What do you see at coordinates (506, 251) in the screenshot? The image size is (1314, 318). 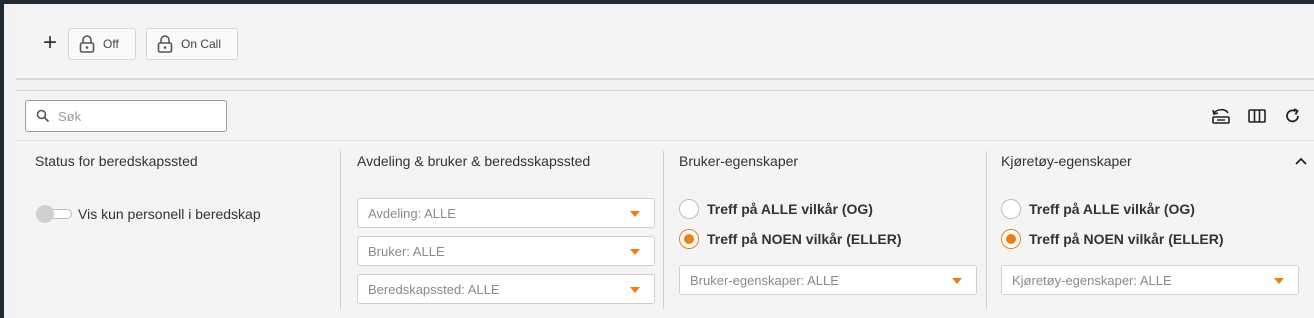 I see `user-select: Bruker: ALLE` at bounding box center [506, 251].